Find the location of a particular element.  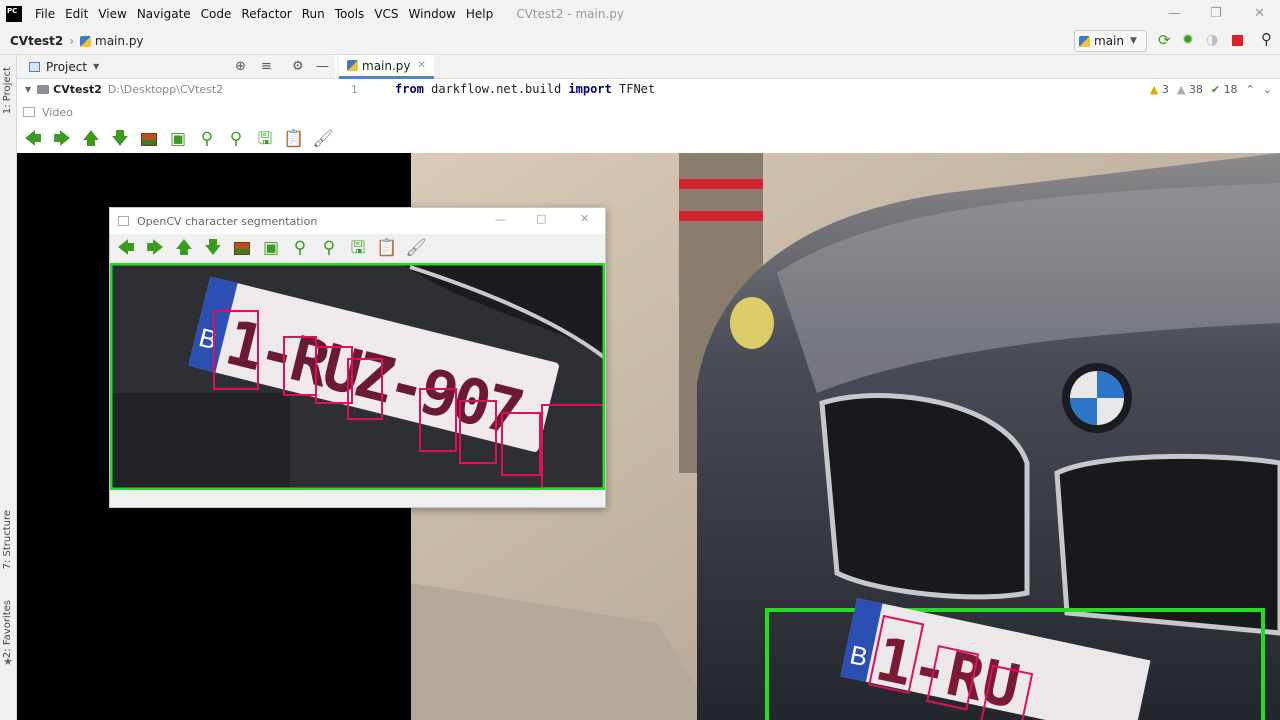

segmentation-image: B 1-RUZ-907 is located at coordinates (357, 376).